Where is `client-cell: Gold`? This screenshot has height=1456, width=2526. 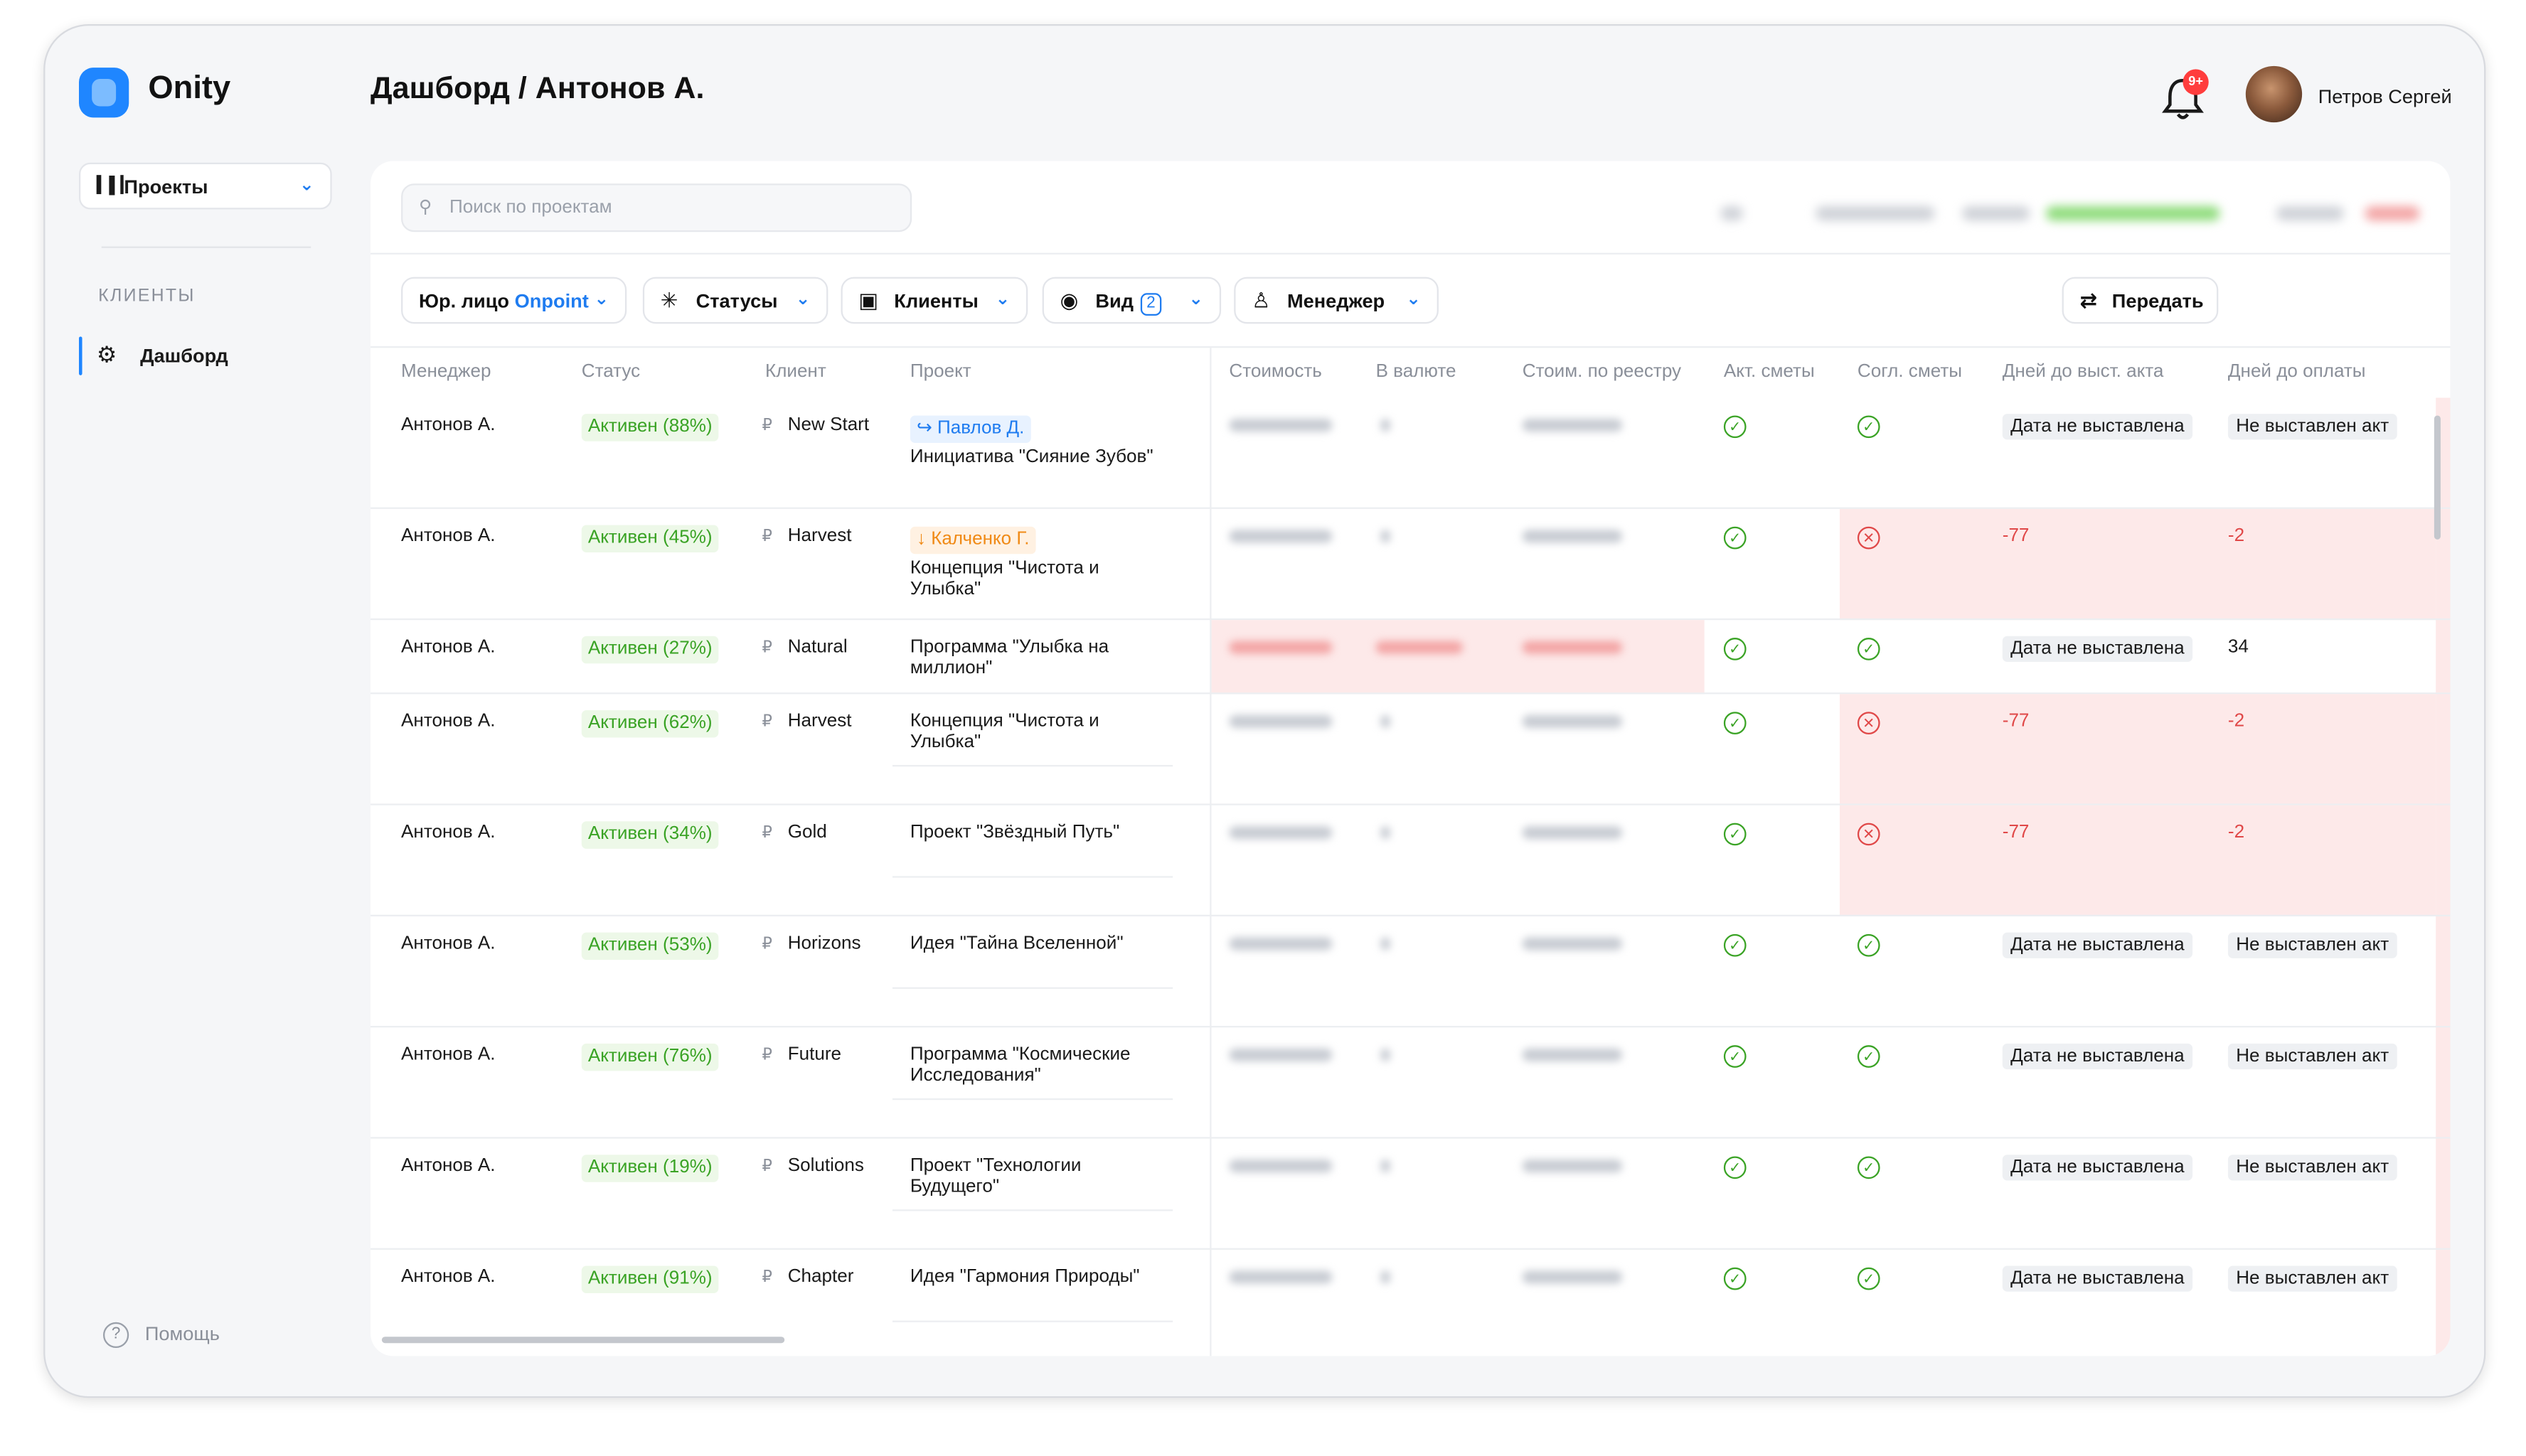 client-cell: Gold is located at coordinates (808, 834).